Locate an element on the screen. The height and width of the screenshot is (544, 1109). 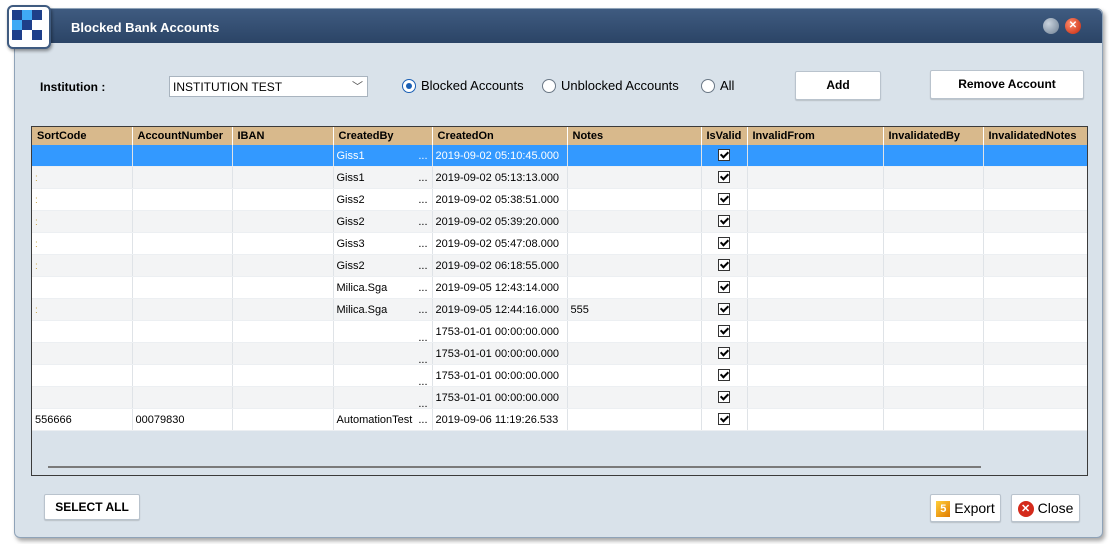
remove-account-button: Remove Account is located at coordinates (1007, 84).